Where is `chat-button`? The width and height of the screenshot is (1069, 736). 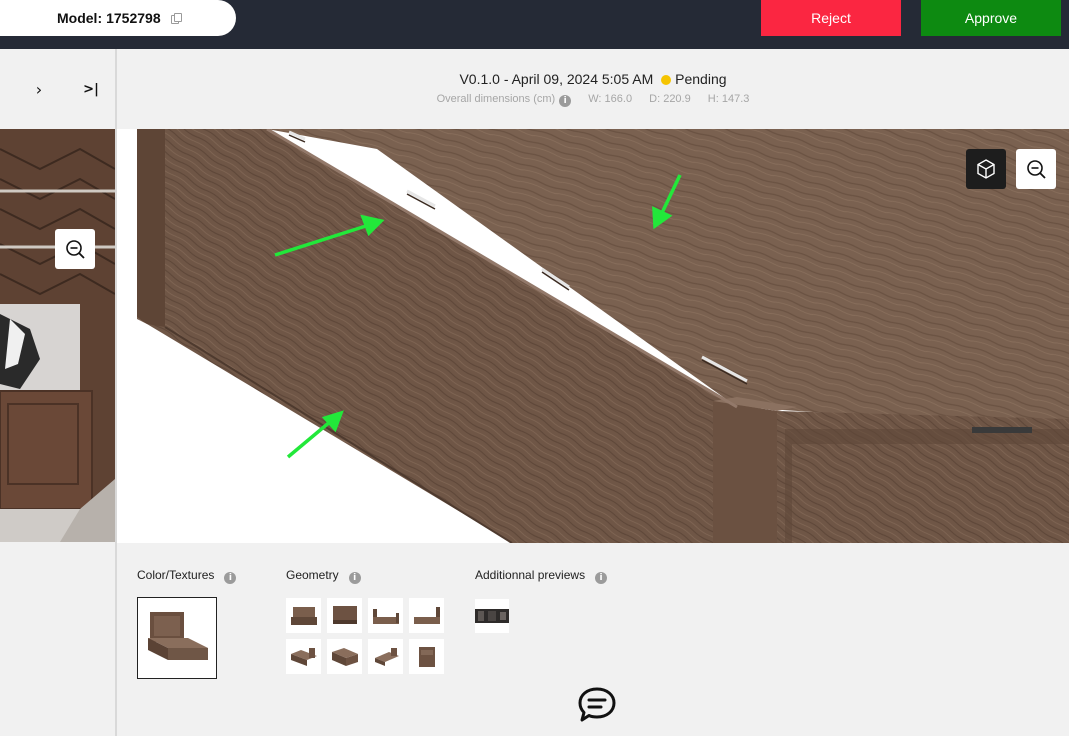 chat-button is located at coordinates (597, 706).